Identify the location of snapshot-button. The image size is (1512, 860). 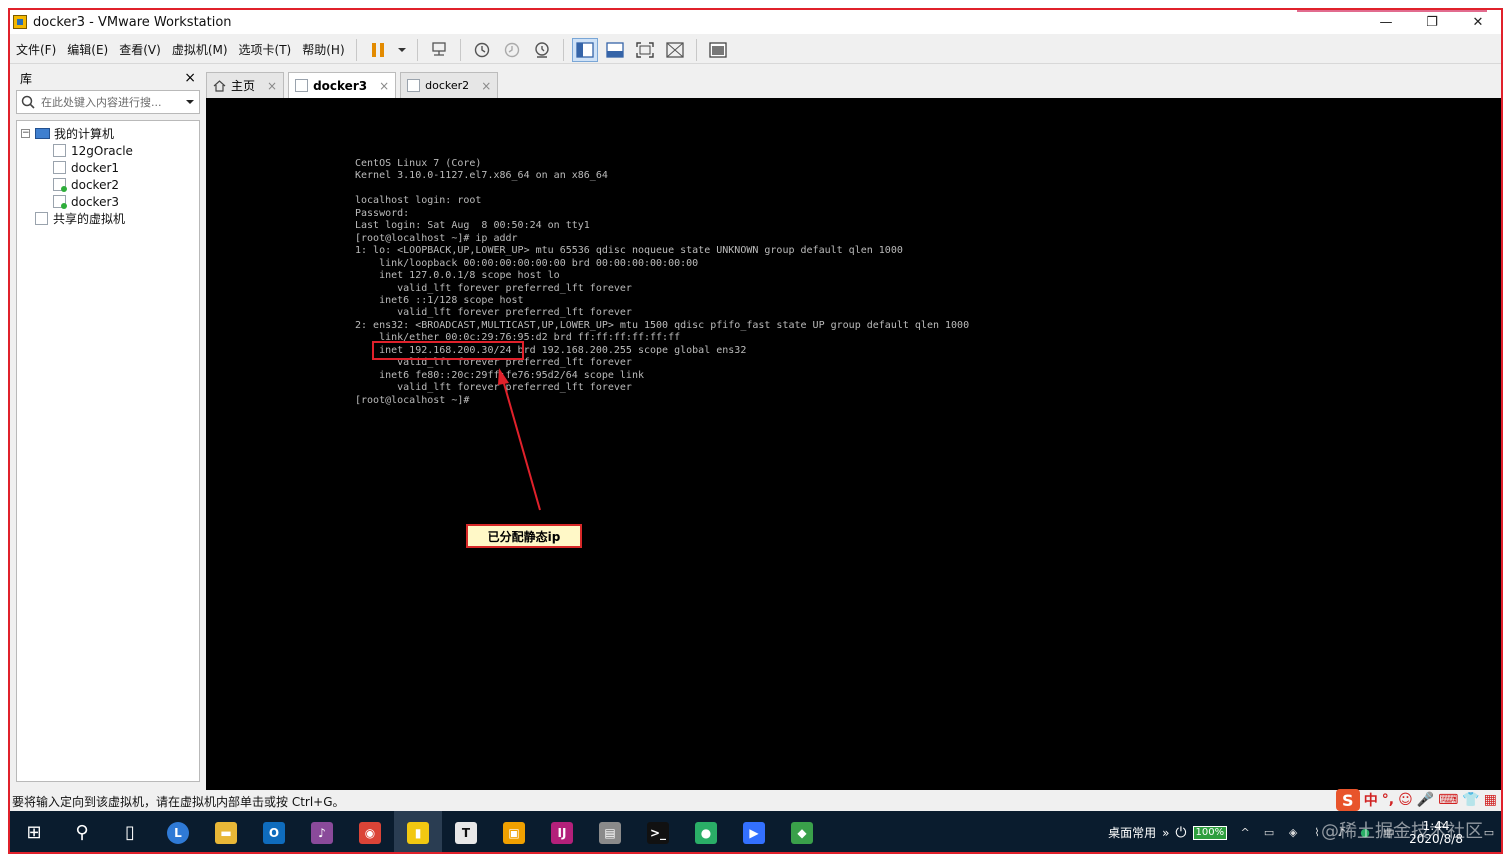
(482, 50).